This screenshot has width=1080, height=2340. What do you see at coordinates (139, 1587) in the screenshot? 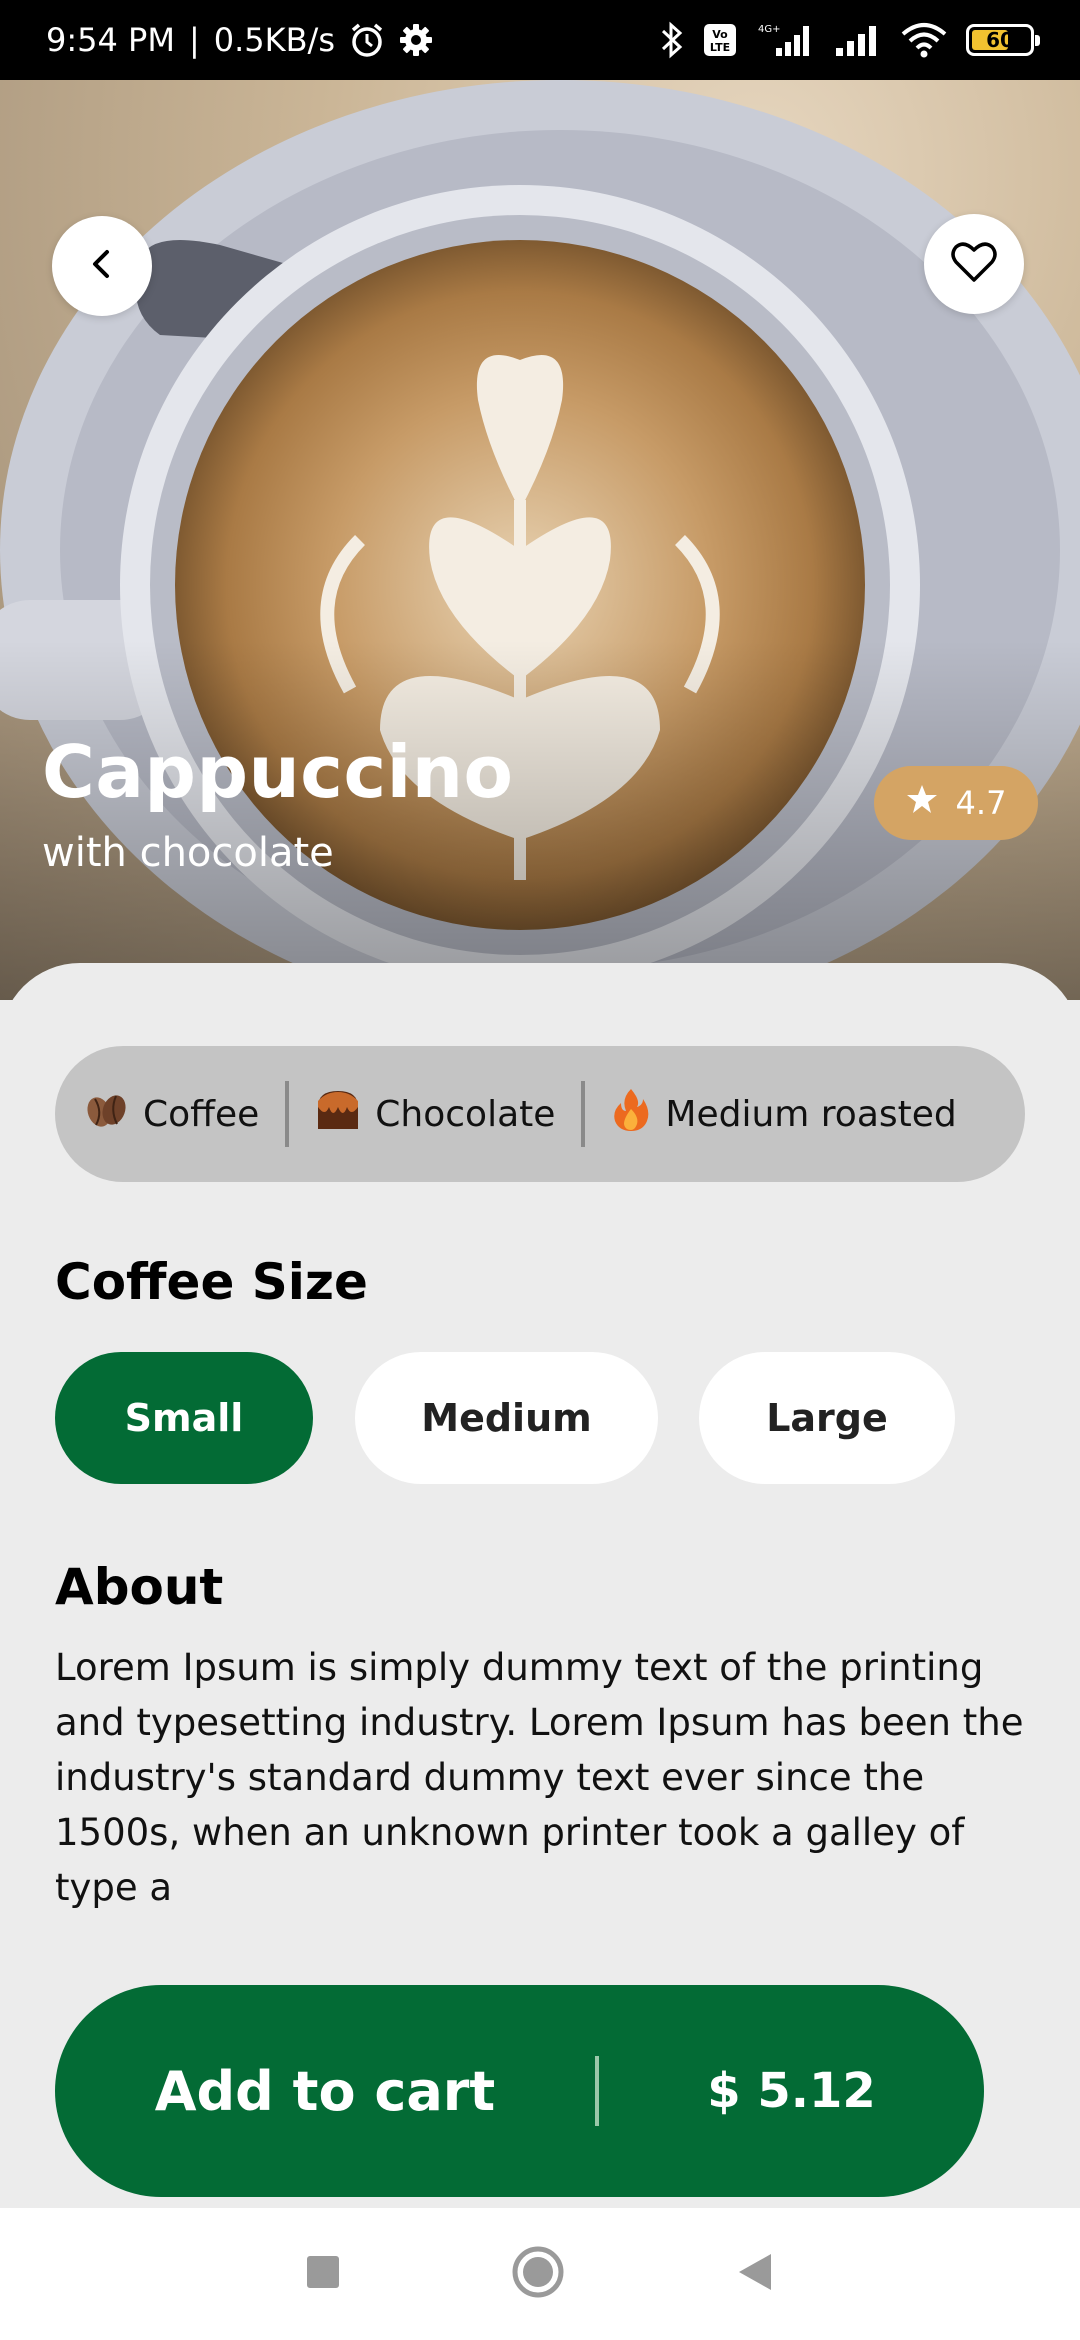
I see `about-title: About` at bounding box center [139, 1587].